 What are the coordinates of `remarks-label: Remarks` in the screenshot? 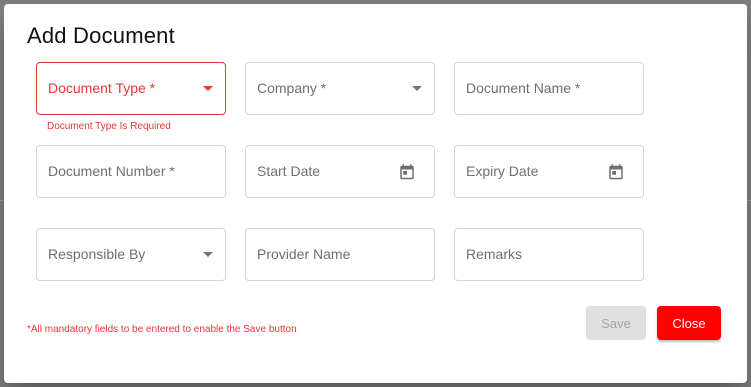 It's located at (494, 254).